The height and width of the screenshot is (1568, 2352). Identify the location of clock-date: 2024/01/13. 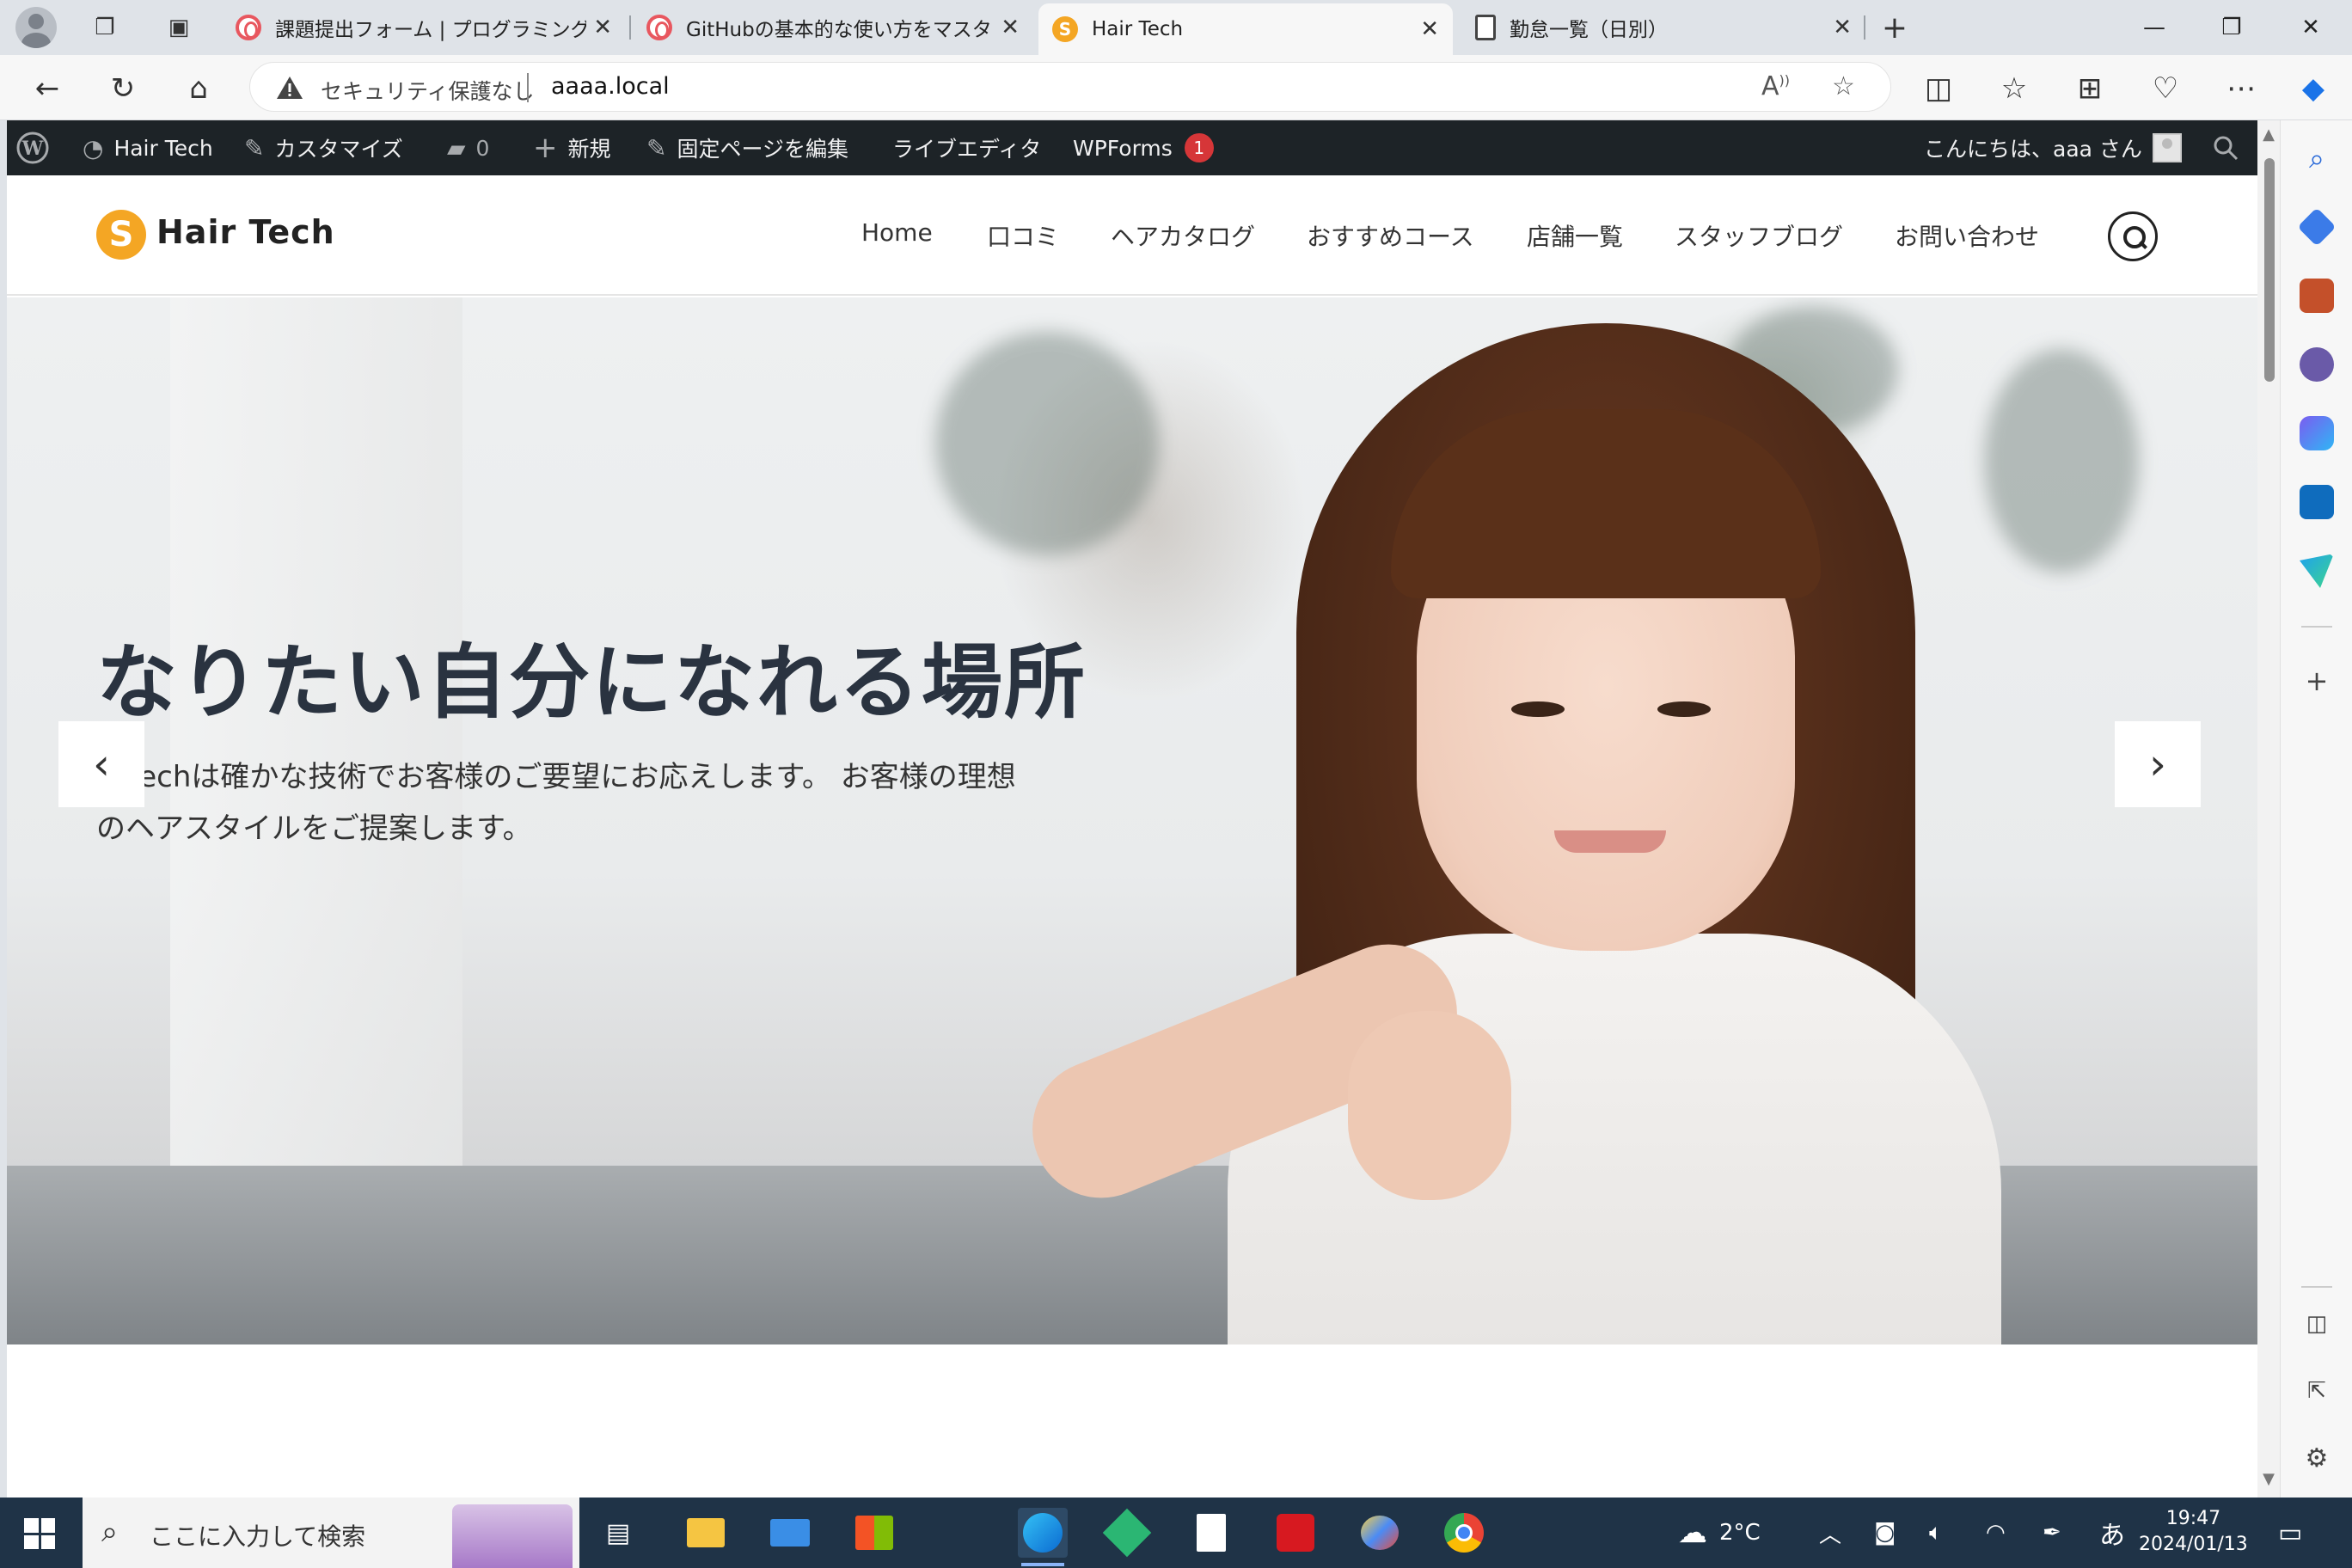
(2193, 1544).